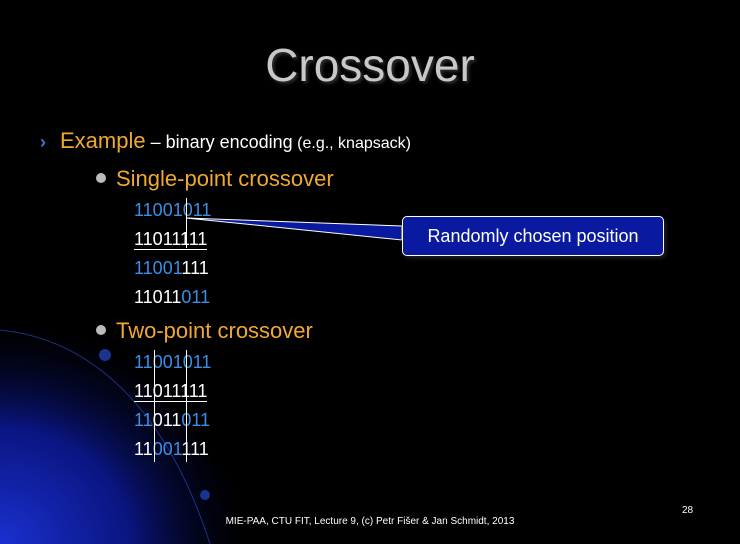 The width and height of the screenshot is (740, 544). What do you see at coordinates (294, 229) in the screenshot?
I see `callout-pointer` at bounding box center [294, 229].